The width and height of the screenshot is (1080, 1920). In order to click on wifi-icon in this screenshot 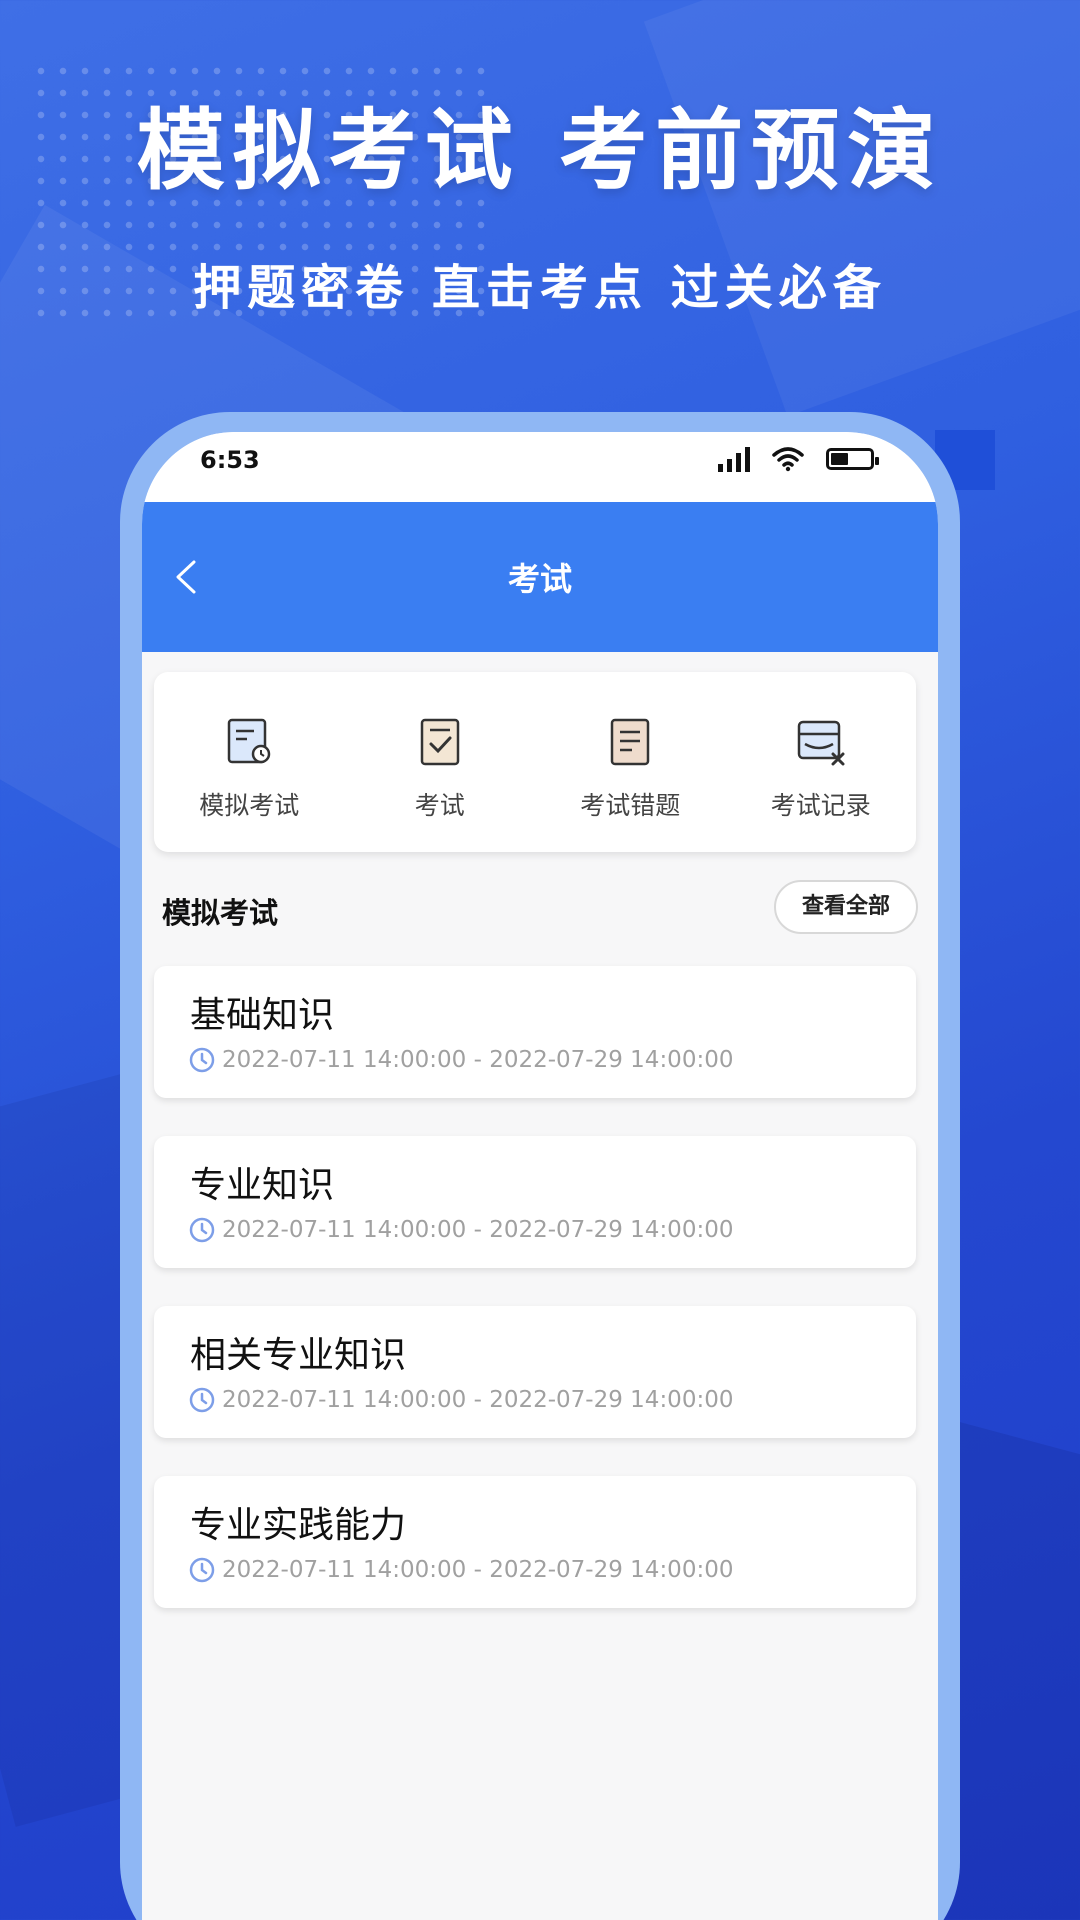, I will do `click(788, 459)`.